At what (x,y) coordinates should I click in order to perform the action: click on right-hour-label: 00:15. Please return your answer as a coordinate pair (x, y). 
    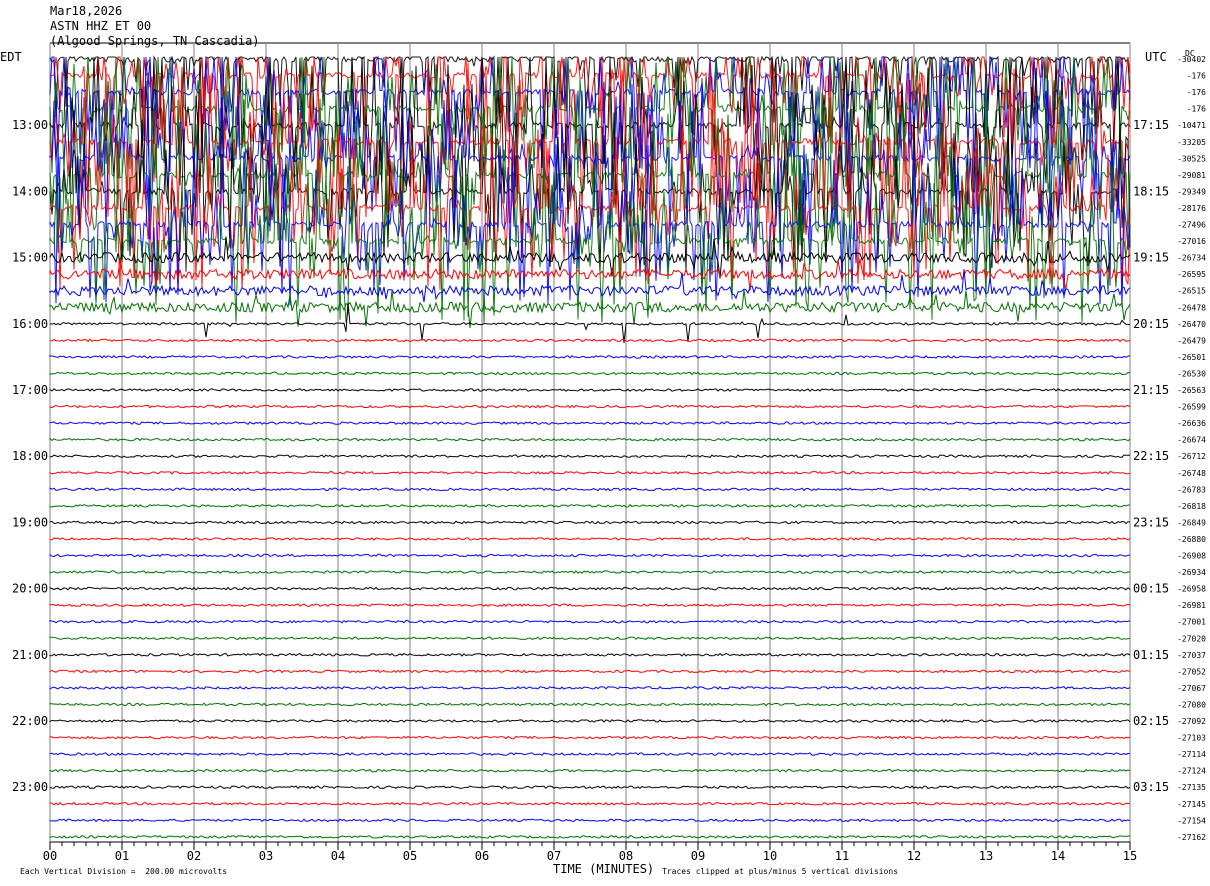
    Looking at the image, I should click on (1151, 589).